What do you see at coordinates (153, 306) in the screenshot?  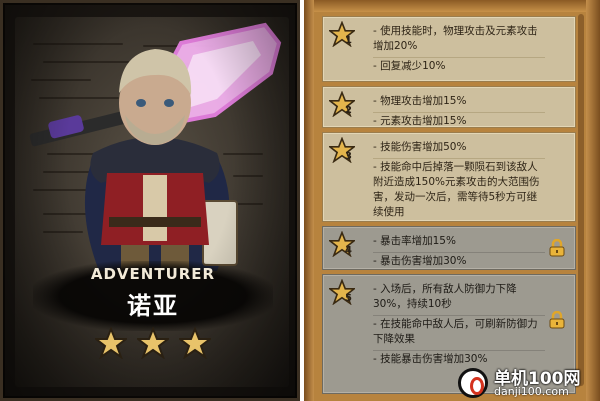 I see `hero-name: 诺亚` at bounding box center [153, 306].